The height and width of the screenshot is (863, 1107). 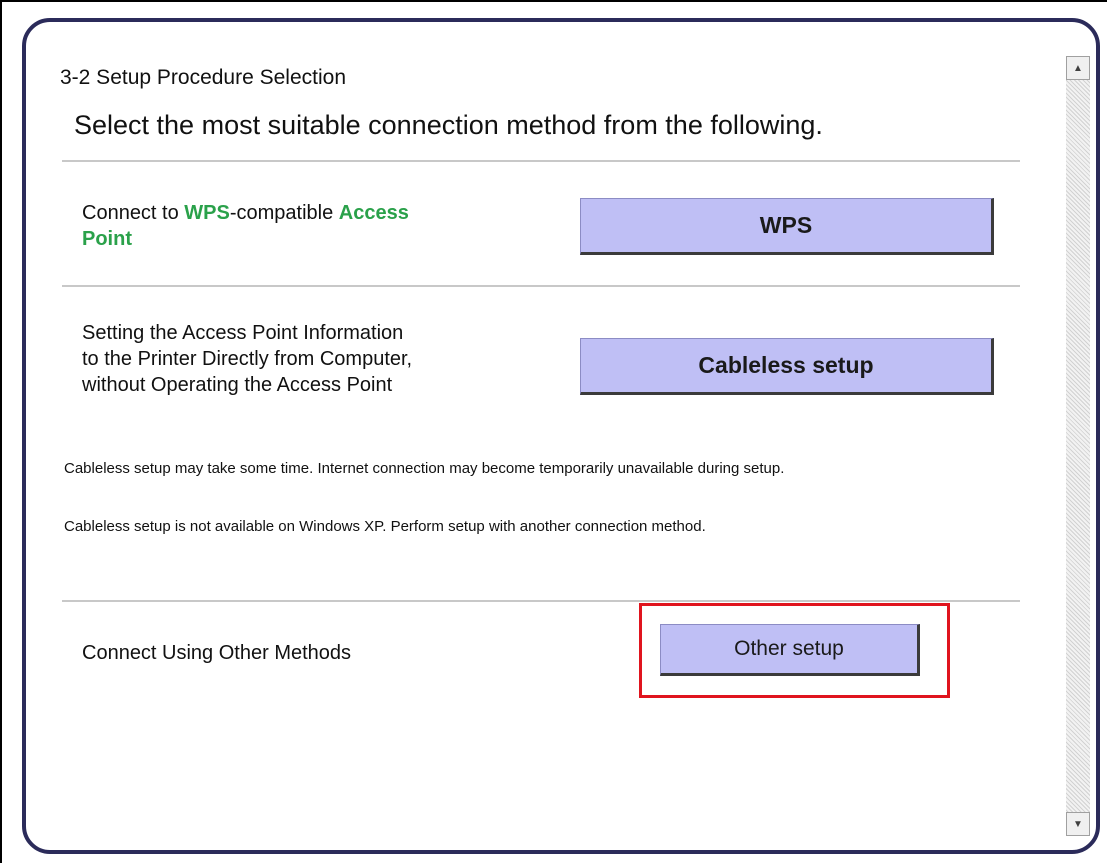 I want to click on other-setup-button: Other setup, so click(x=790, y=650).